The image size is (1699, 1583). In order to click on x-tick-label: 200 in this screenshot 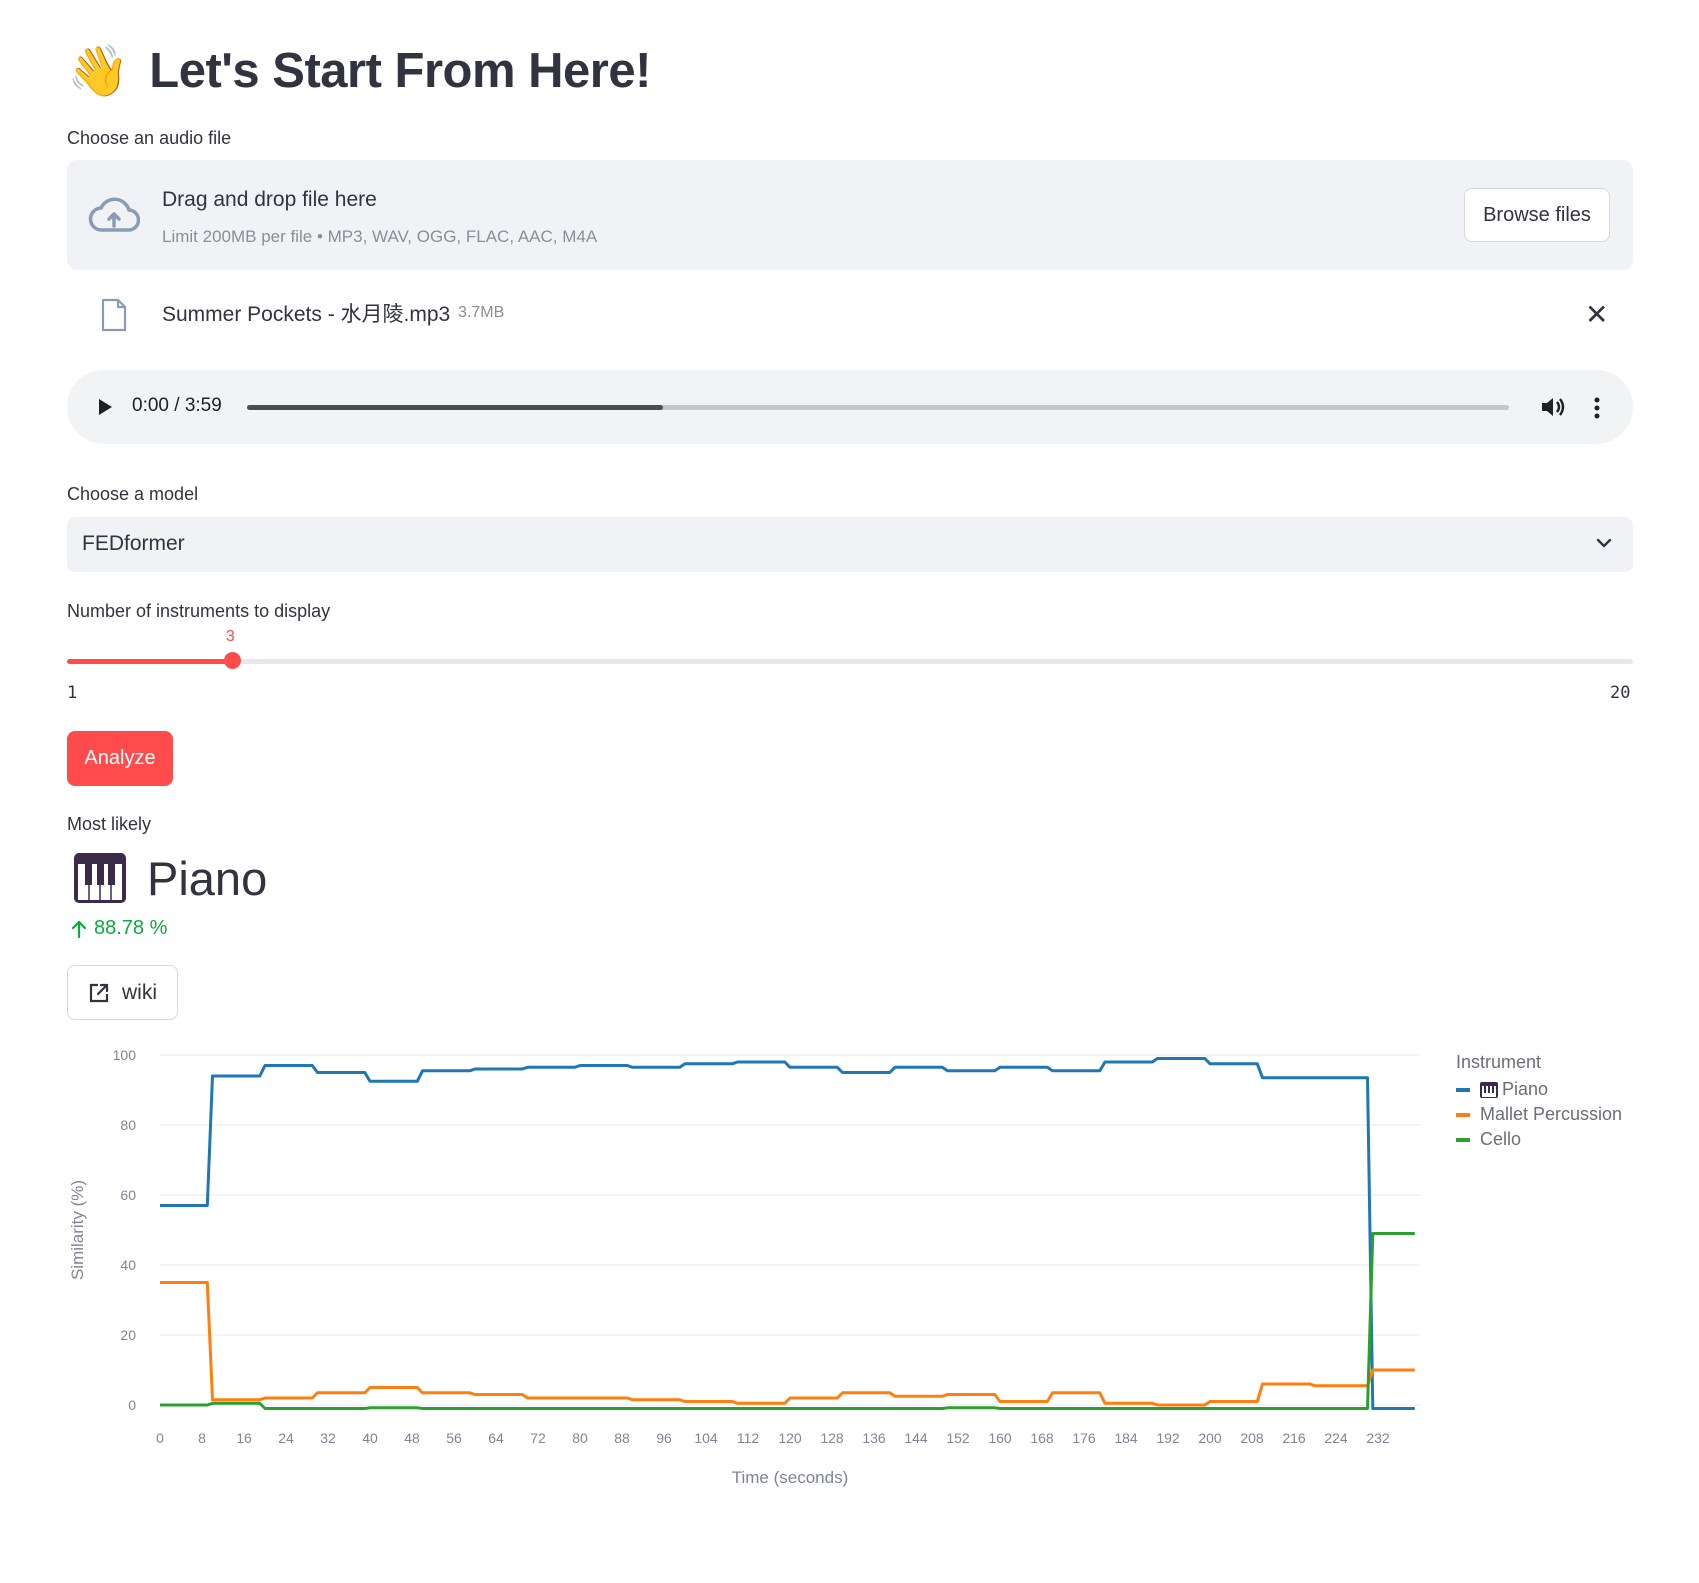, I will do `click(1210, 1438)`.